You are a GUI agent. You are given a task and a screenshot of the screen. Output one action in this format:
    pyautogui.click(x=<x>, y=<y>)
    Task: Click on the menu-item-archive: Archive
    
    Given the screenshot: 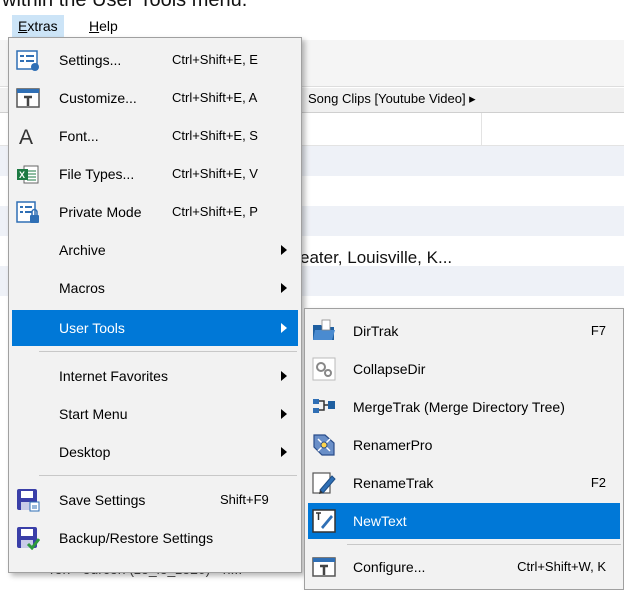 What is the action you would take?
    pyautogui.click(x=155, y=250)
    